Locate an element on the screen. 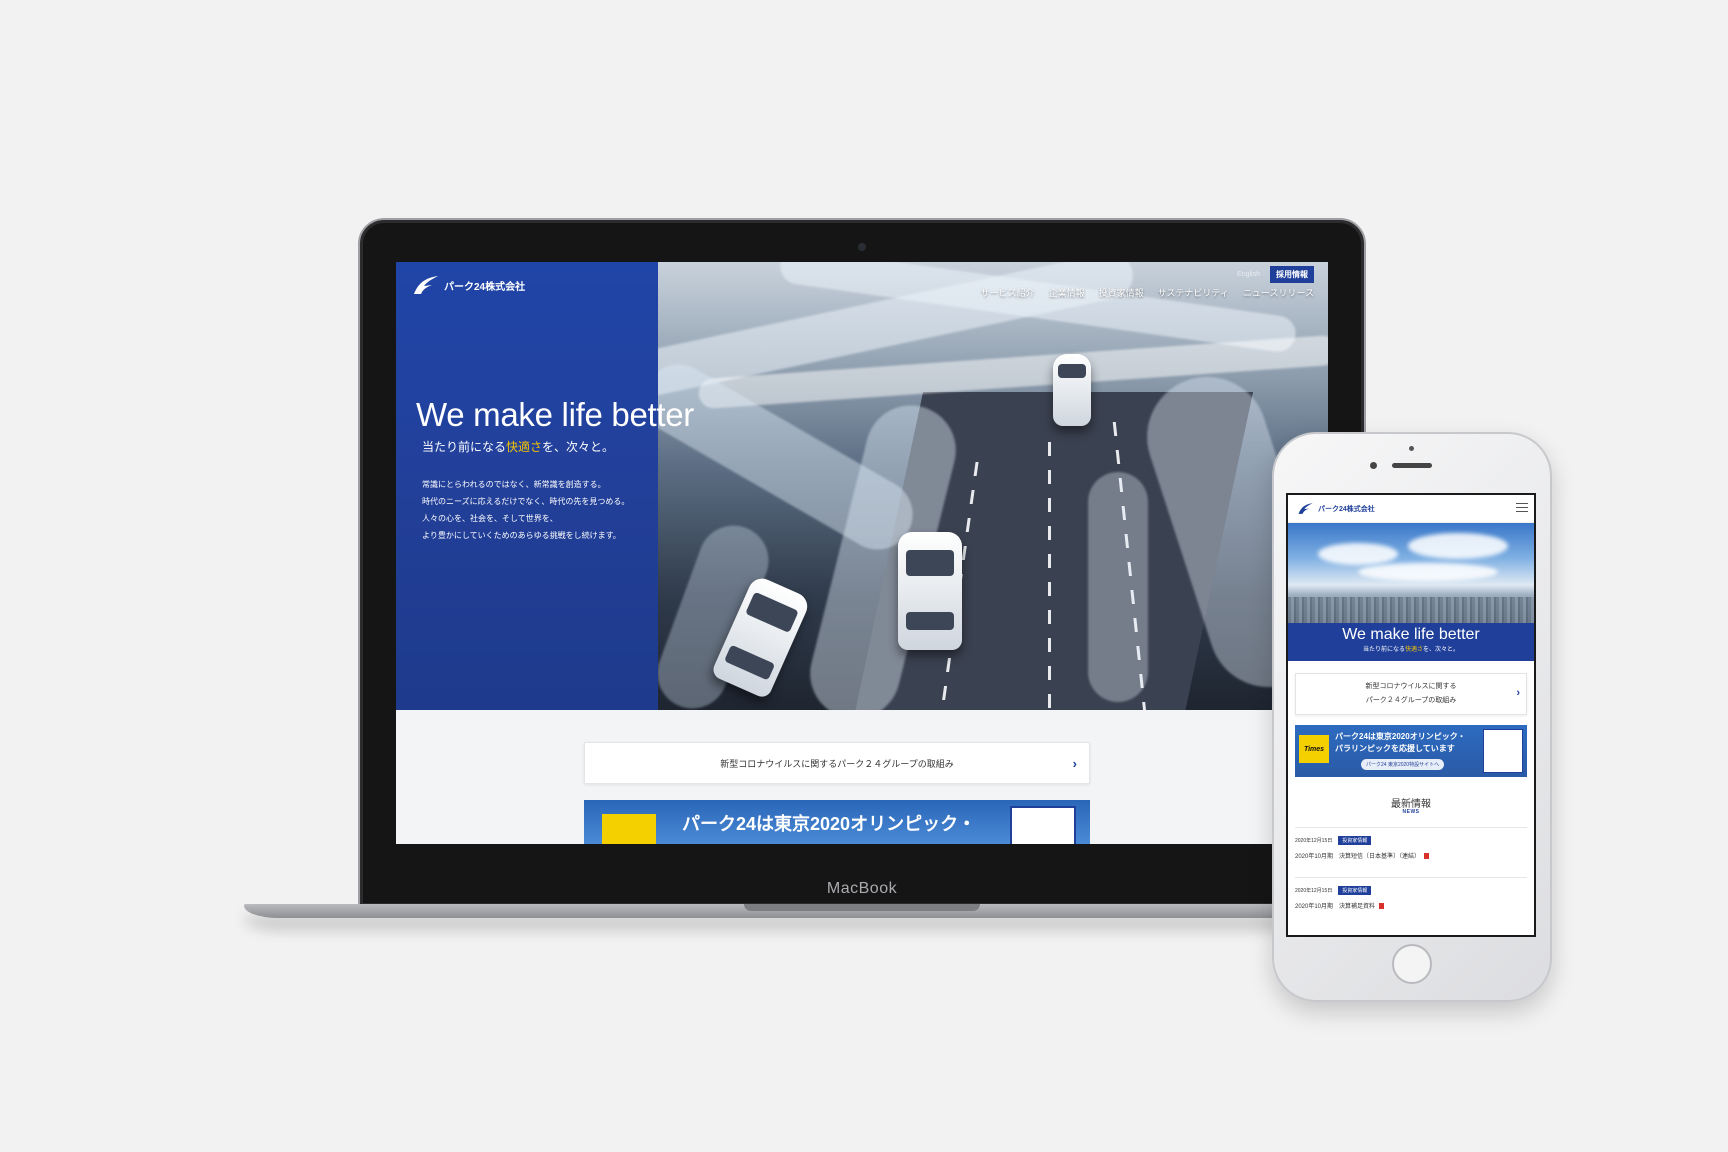 The width and height of the screenshot is (1728, 1152). times-logo is located at coordinates (629, 829).